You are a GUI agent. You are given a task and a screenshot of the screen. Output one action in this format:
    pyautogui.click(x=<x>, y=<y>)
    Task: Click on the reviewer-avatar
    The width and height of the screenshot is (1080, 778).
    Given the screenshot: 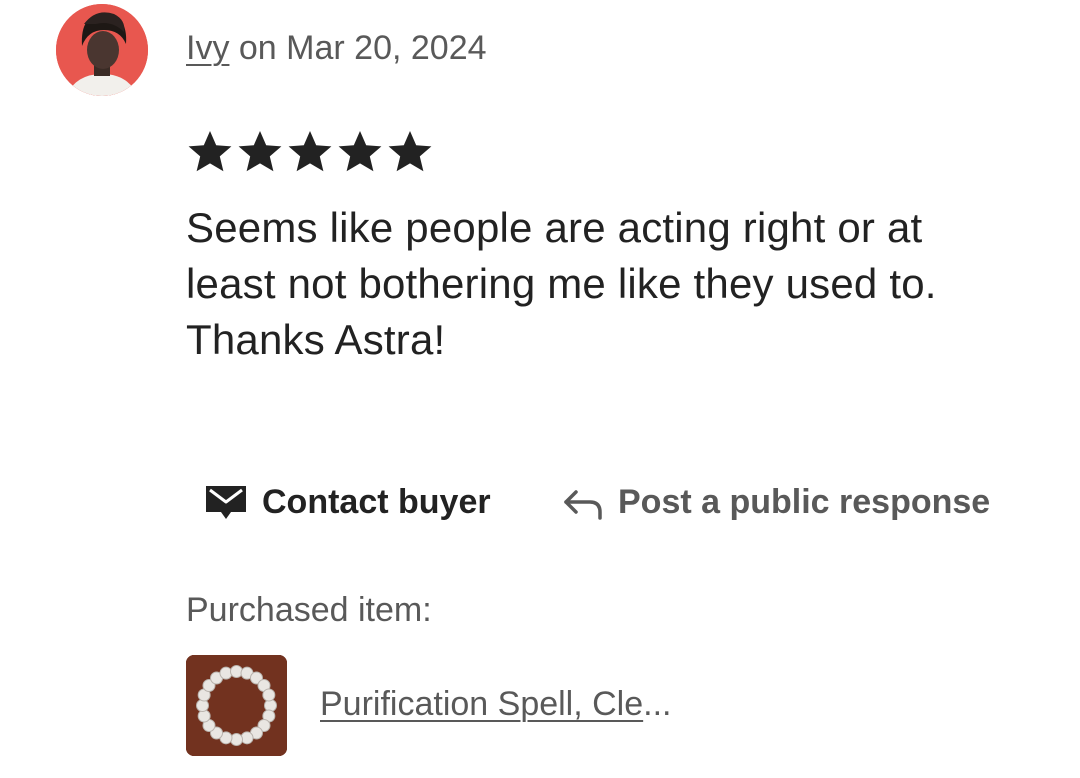 What is the action you would take?
    pyautogui.click(x=102, y=50)
    